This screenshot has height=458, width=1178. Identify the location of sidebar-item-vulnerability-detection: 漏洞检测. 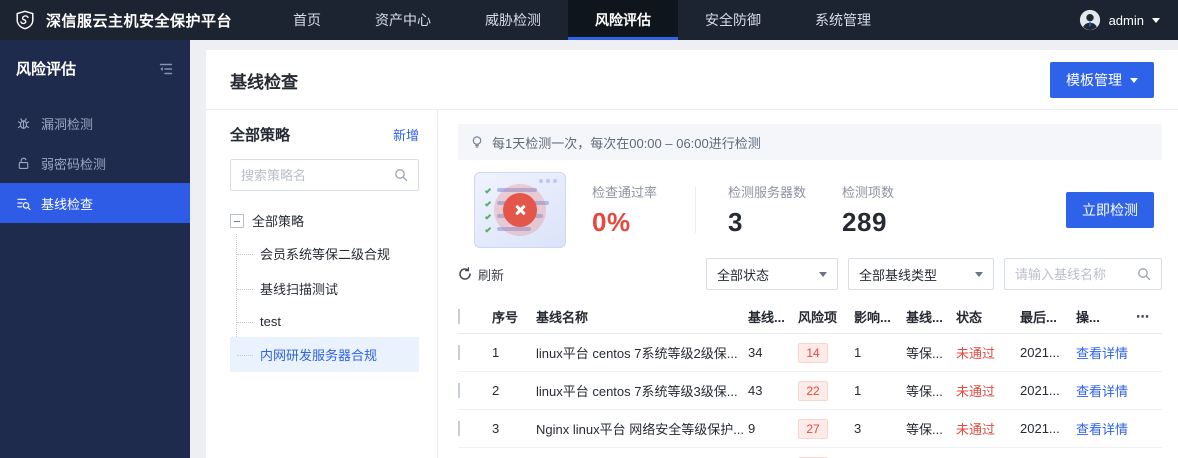
(95, 123).